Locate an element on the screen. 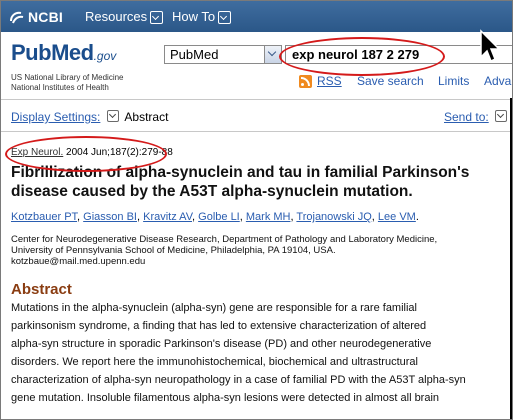 The image size is (513, 420). ncbi-logo: NCBI is located at coordinates (36, 16).